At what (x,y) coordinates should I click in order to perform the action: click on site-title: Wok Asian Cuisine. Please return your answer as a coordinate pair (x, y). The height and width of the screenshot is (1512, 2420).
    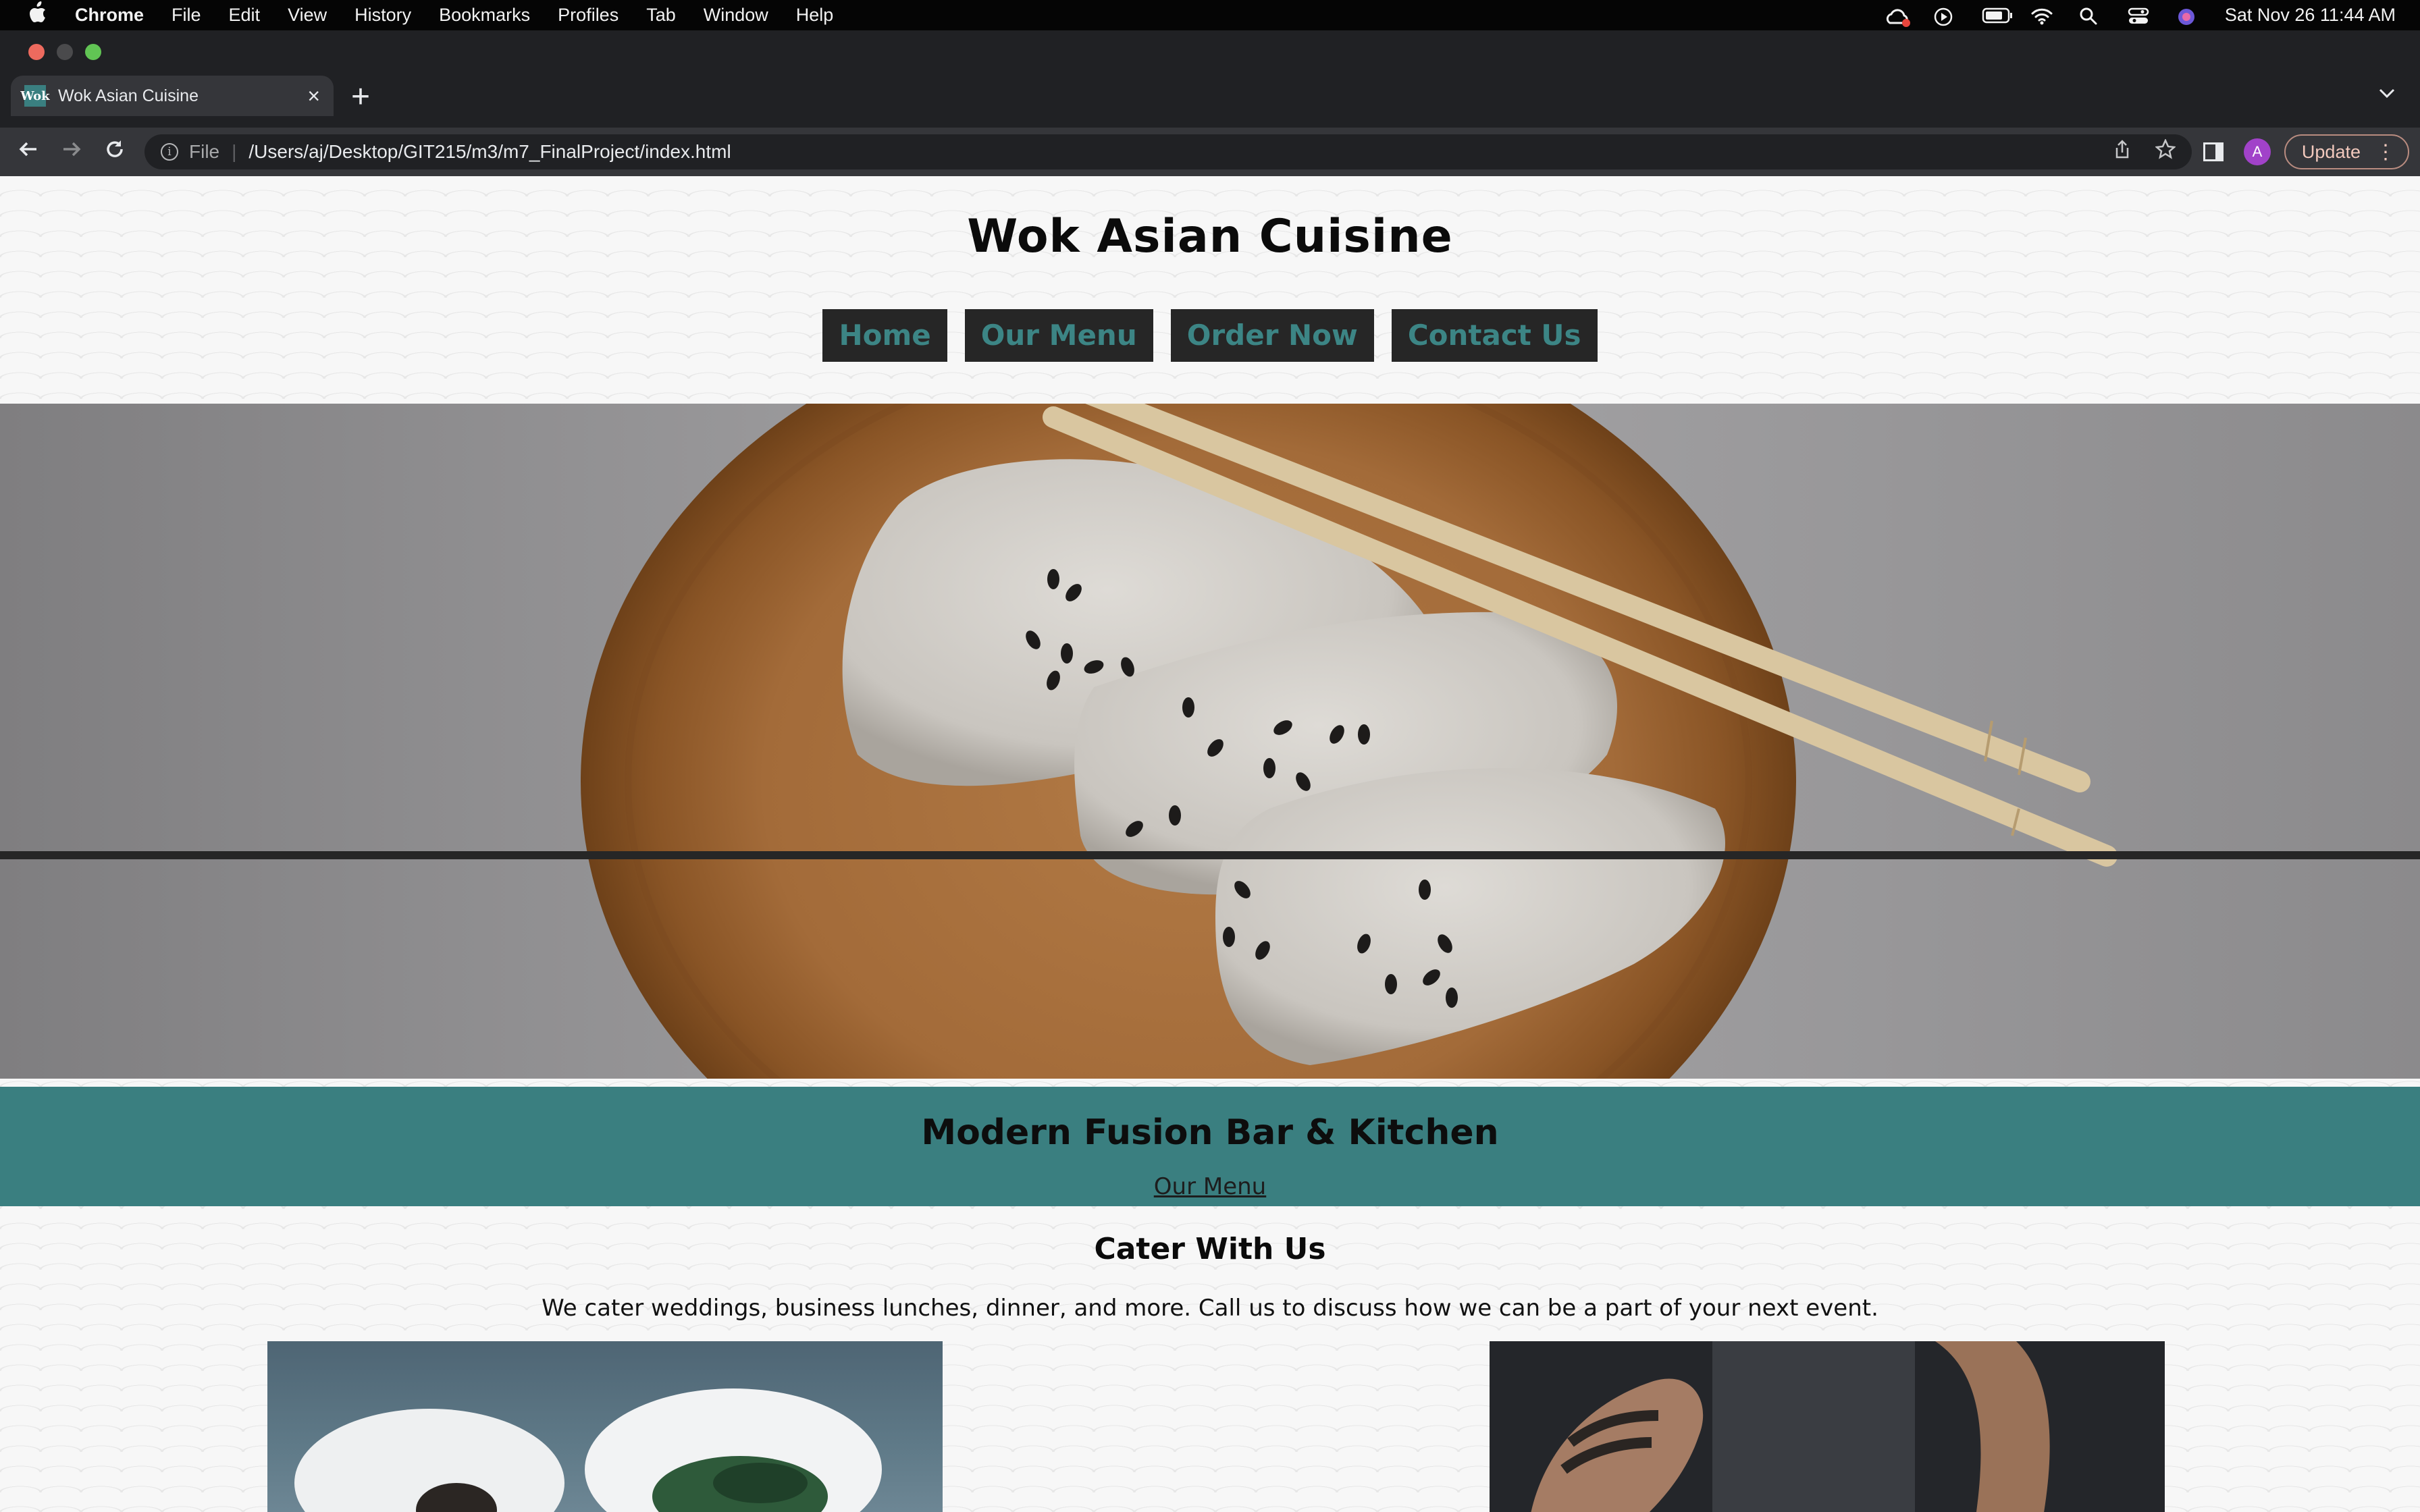
    Looking at the image, I should click on (1210, 236).